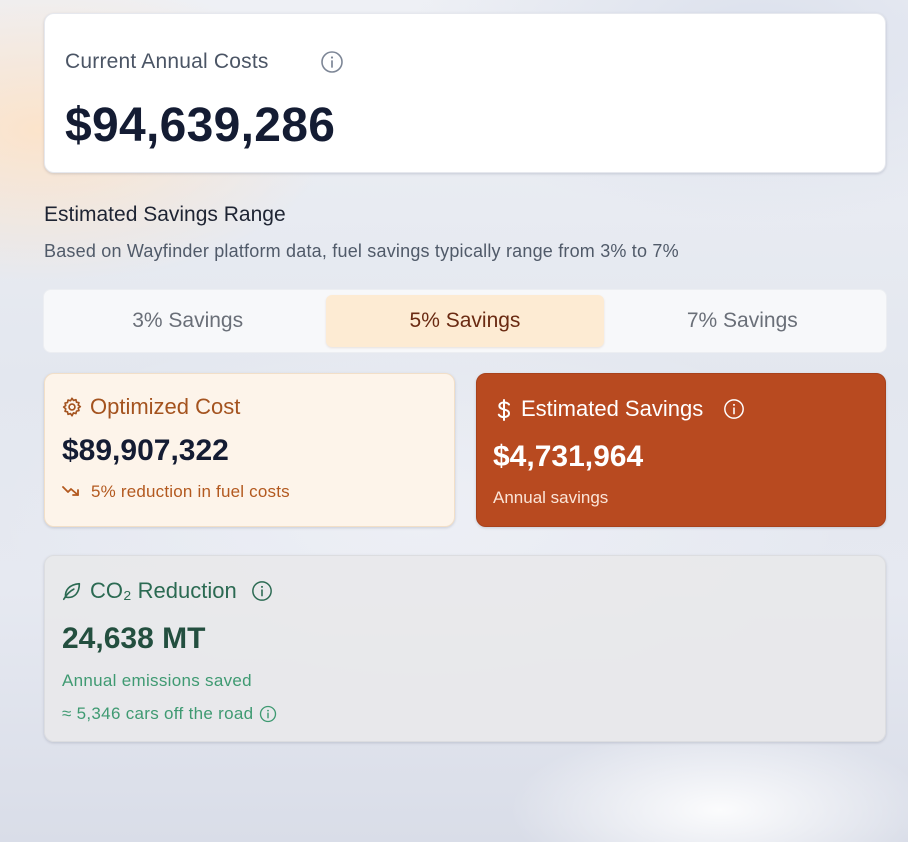 This screenshot has height=842, width=908. Describe the element at coordinates (134, 638) in the screenshot. I see `co2-reduction-value: 24,638 MT` at that location.